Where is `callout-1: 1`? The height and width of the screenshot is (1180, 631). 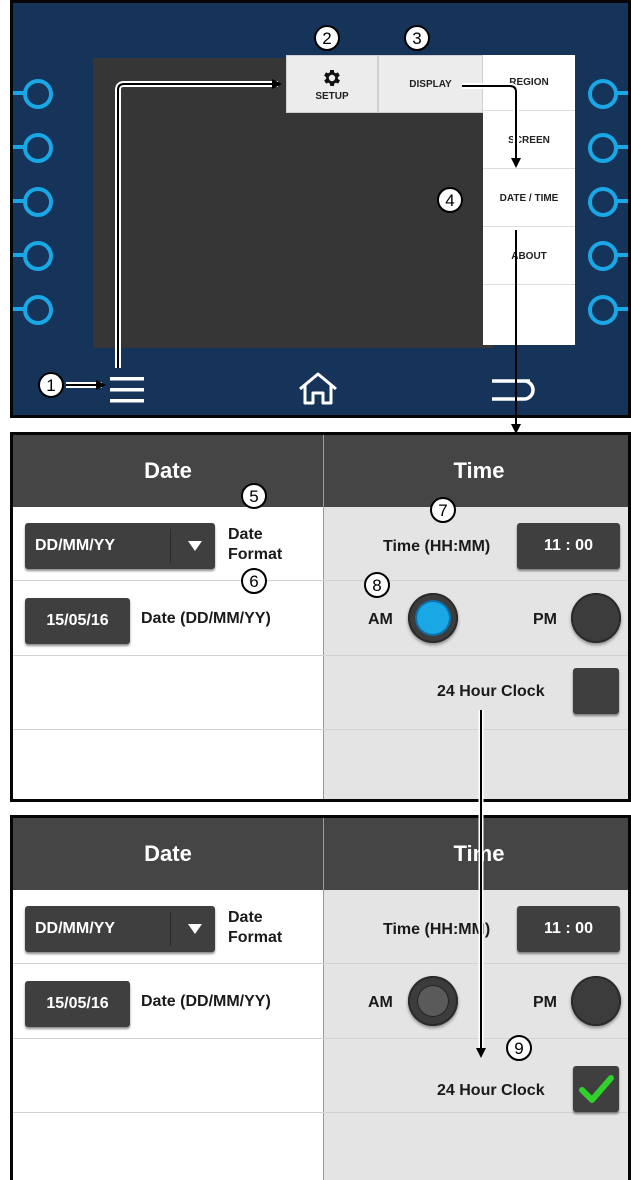 callout-1: 1 is located at coordinates (51, 385).